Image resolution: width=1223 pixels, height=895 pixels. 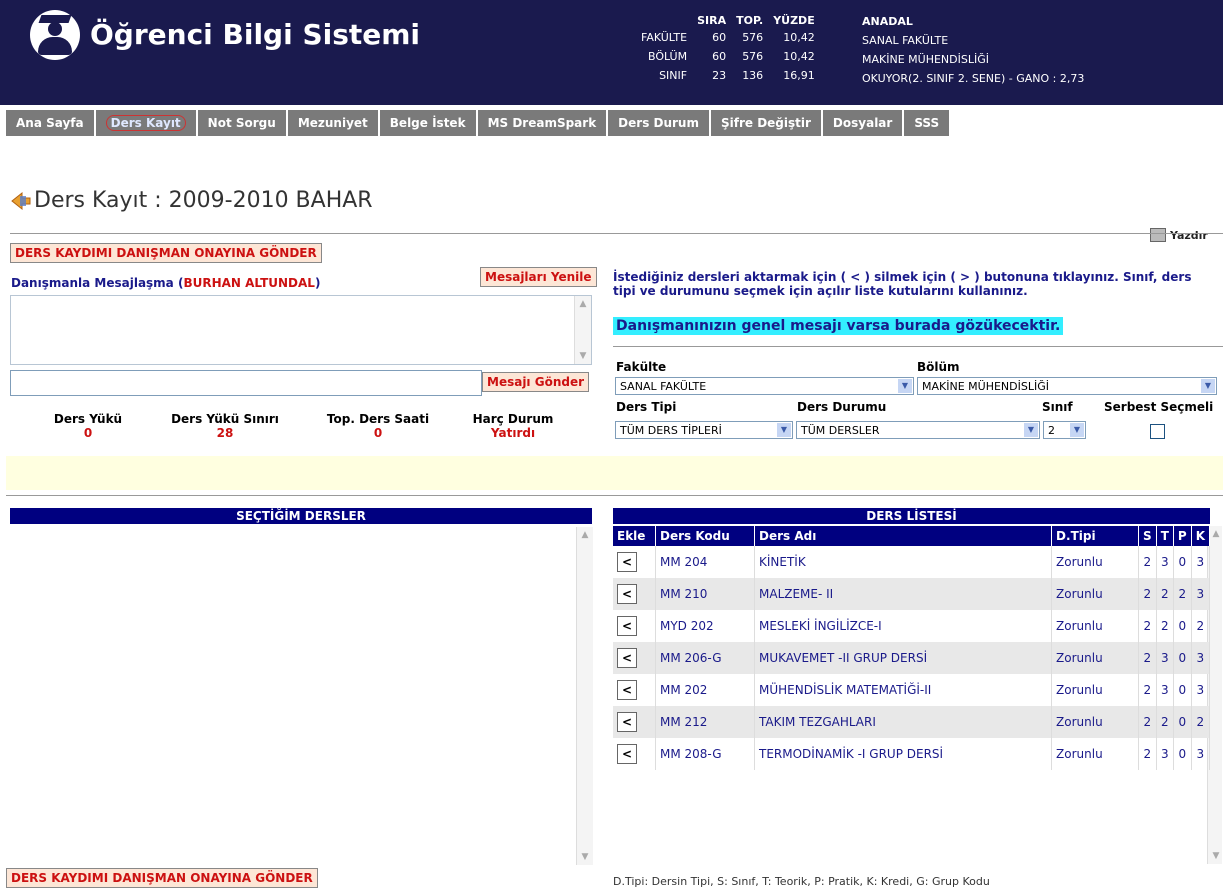 I want to click on course-code: MM 202, so click(x=705, y=690).